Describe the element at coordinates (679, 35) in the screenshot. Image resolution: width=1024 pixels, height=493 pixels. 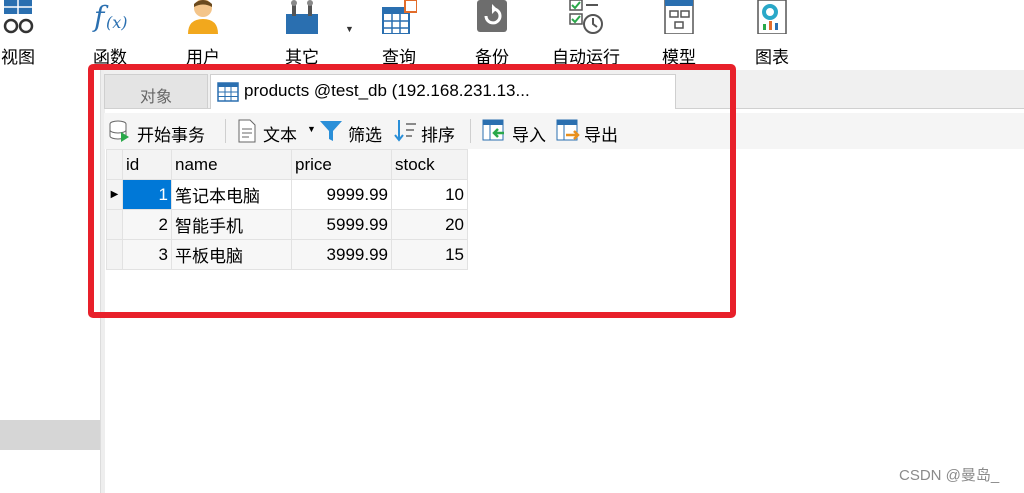
I see `toolbar-model-button: 模型` at that location.